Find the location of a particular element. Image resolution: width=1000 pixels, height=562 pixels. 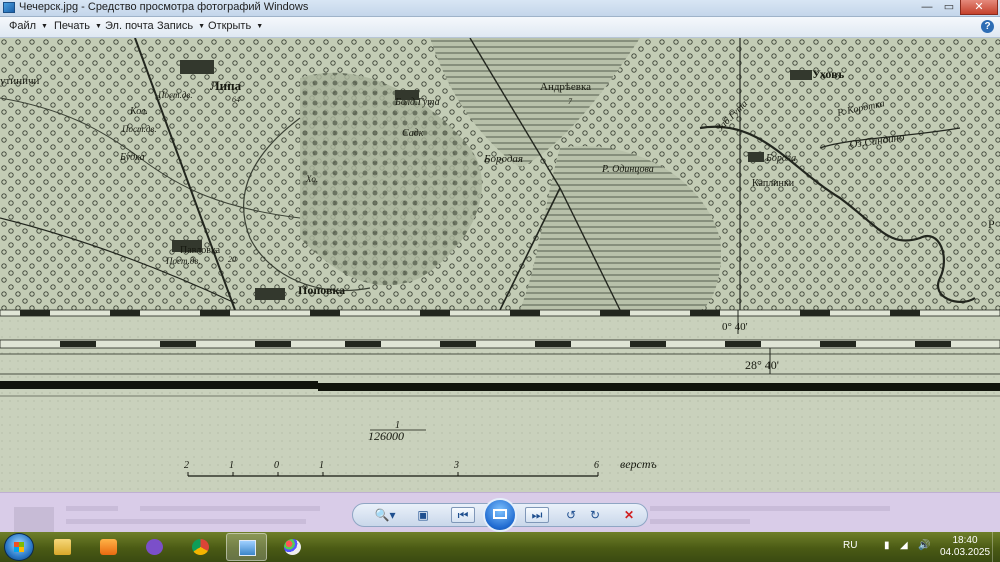

close-icon: ✕ is located at coordinates (979, 7).